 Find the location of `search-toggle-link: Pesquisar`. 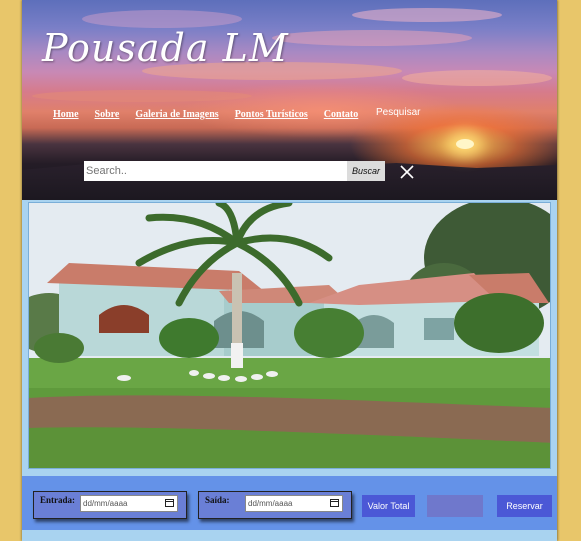

search-toggle-link: Pesquisar is located at coordinates (398, 112).